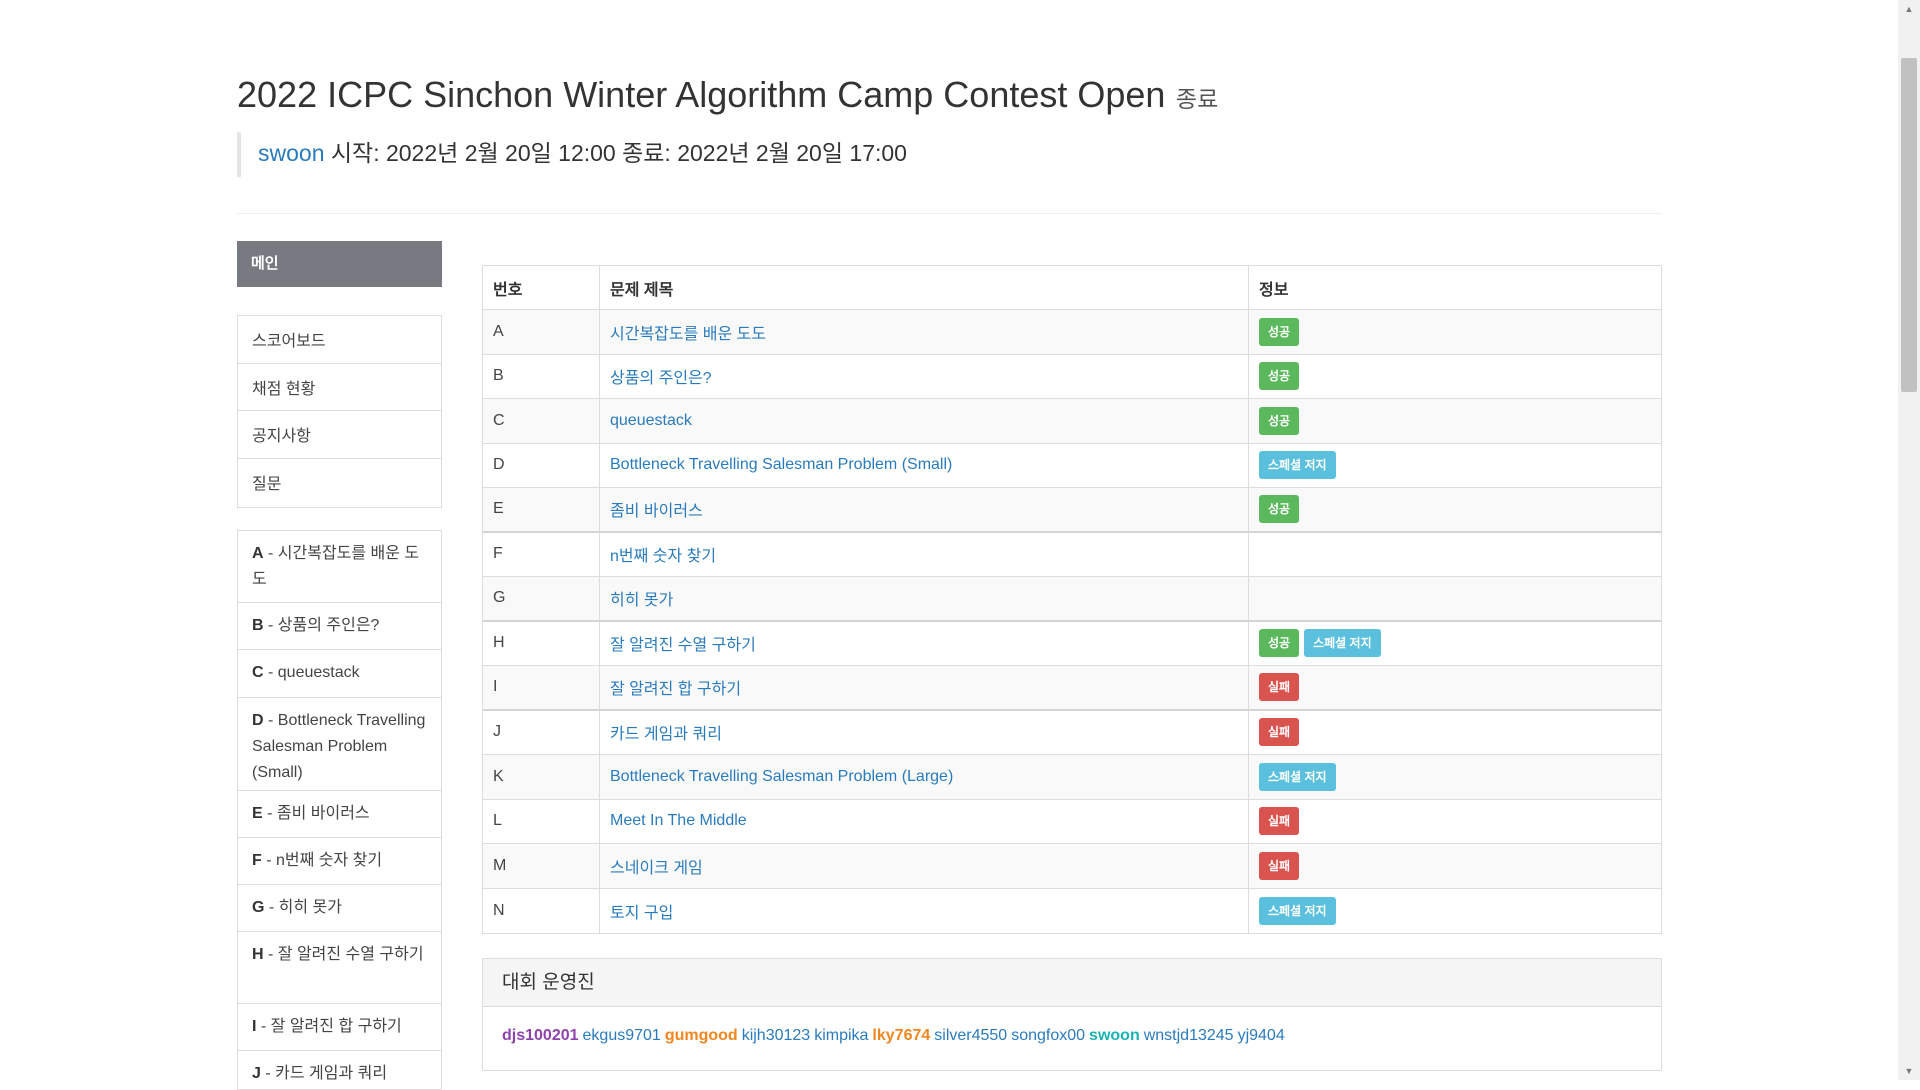 The height and width of the screenshot is (1090, 1920). I want to click on sidebar-problem-i: I - 잘 알려진 합 구하기, so click(339, 1027).